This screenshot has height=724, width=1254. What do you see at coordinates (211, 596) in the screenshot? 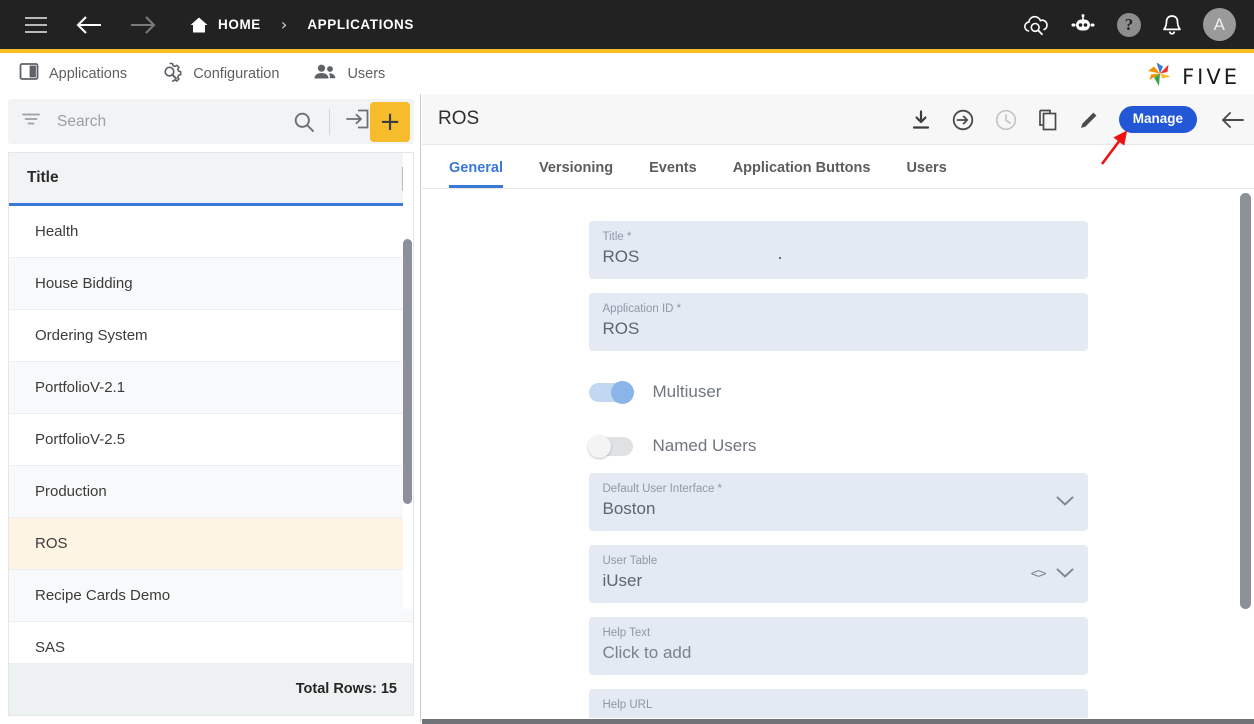
I see `table-row: Recipe Cards Demo` at bounding box center [211, 596].